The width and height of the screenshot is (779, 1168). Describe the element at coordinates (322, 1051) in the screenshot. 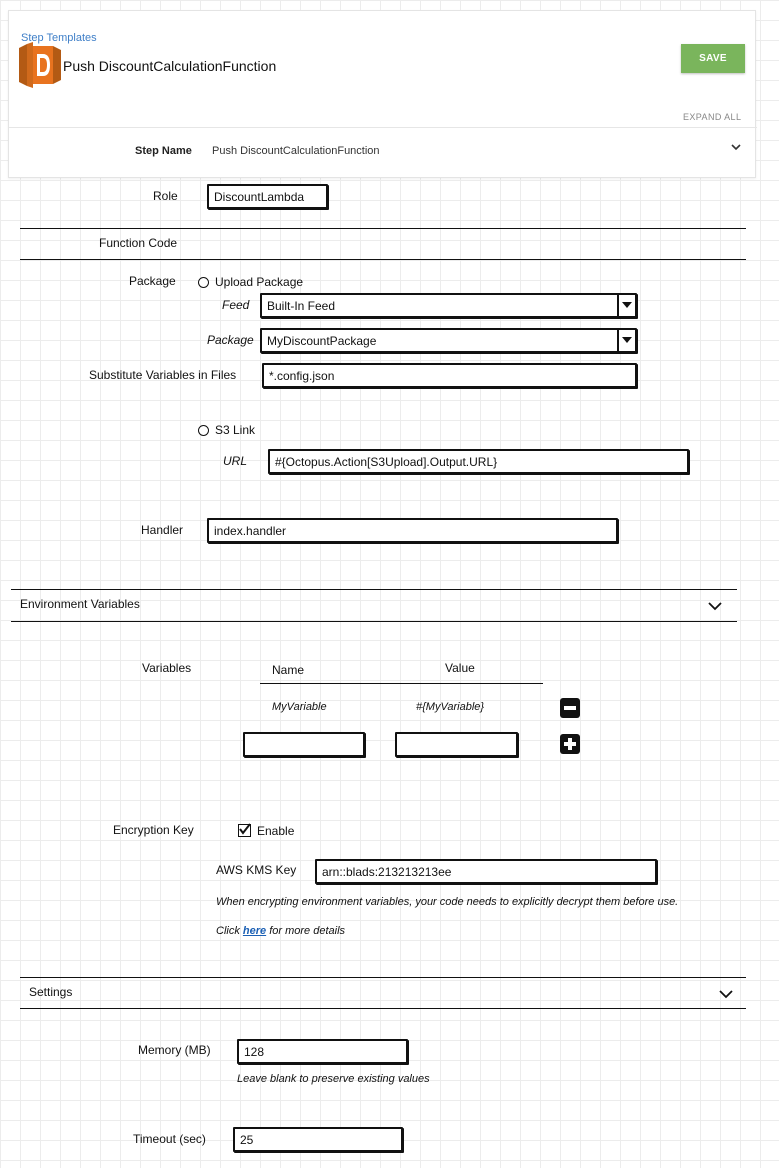

I see `memory-input: 128` at that location.